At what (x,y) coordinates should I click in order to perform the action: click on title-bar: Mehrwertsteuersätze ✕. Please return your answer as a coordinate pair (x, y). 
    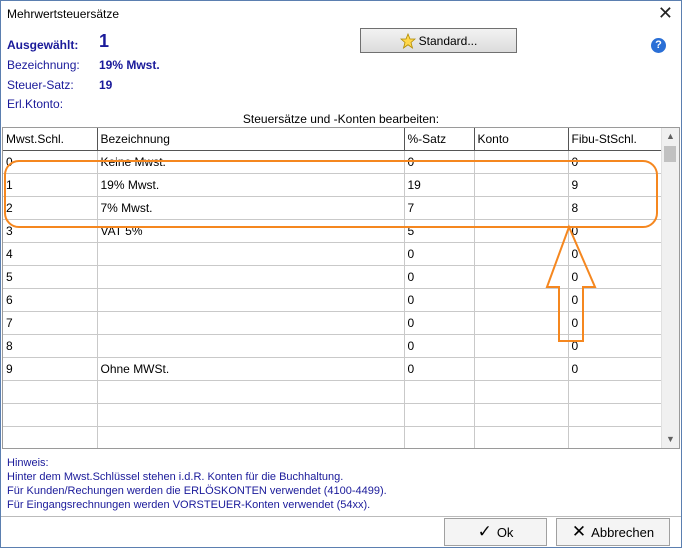
    Looking at the image, I should click on (341, 15).